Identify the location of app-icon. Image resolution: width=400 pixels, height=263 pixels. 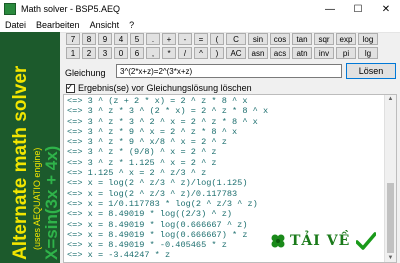
(10, 9).